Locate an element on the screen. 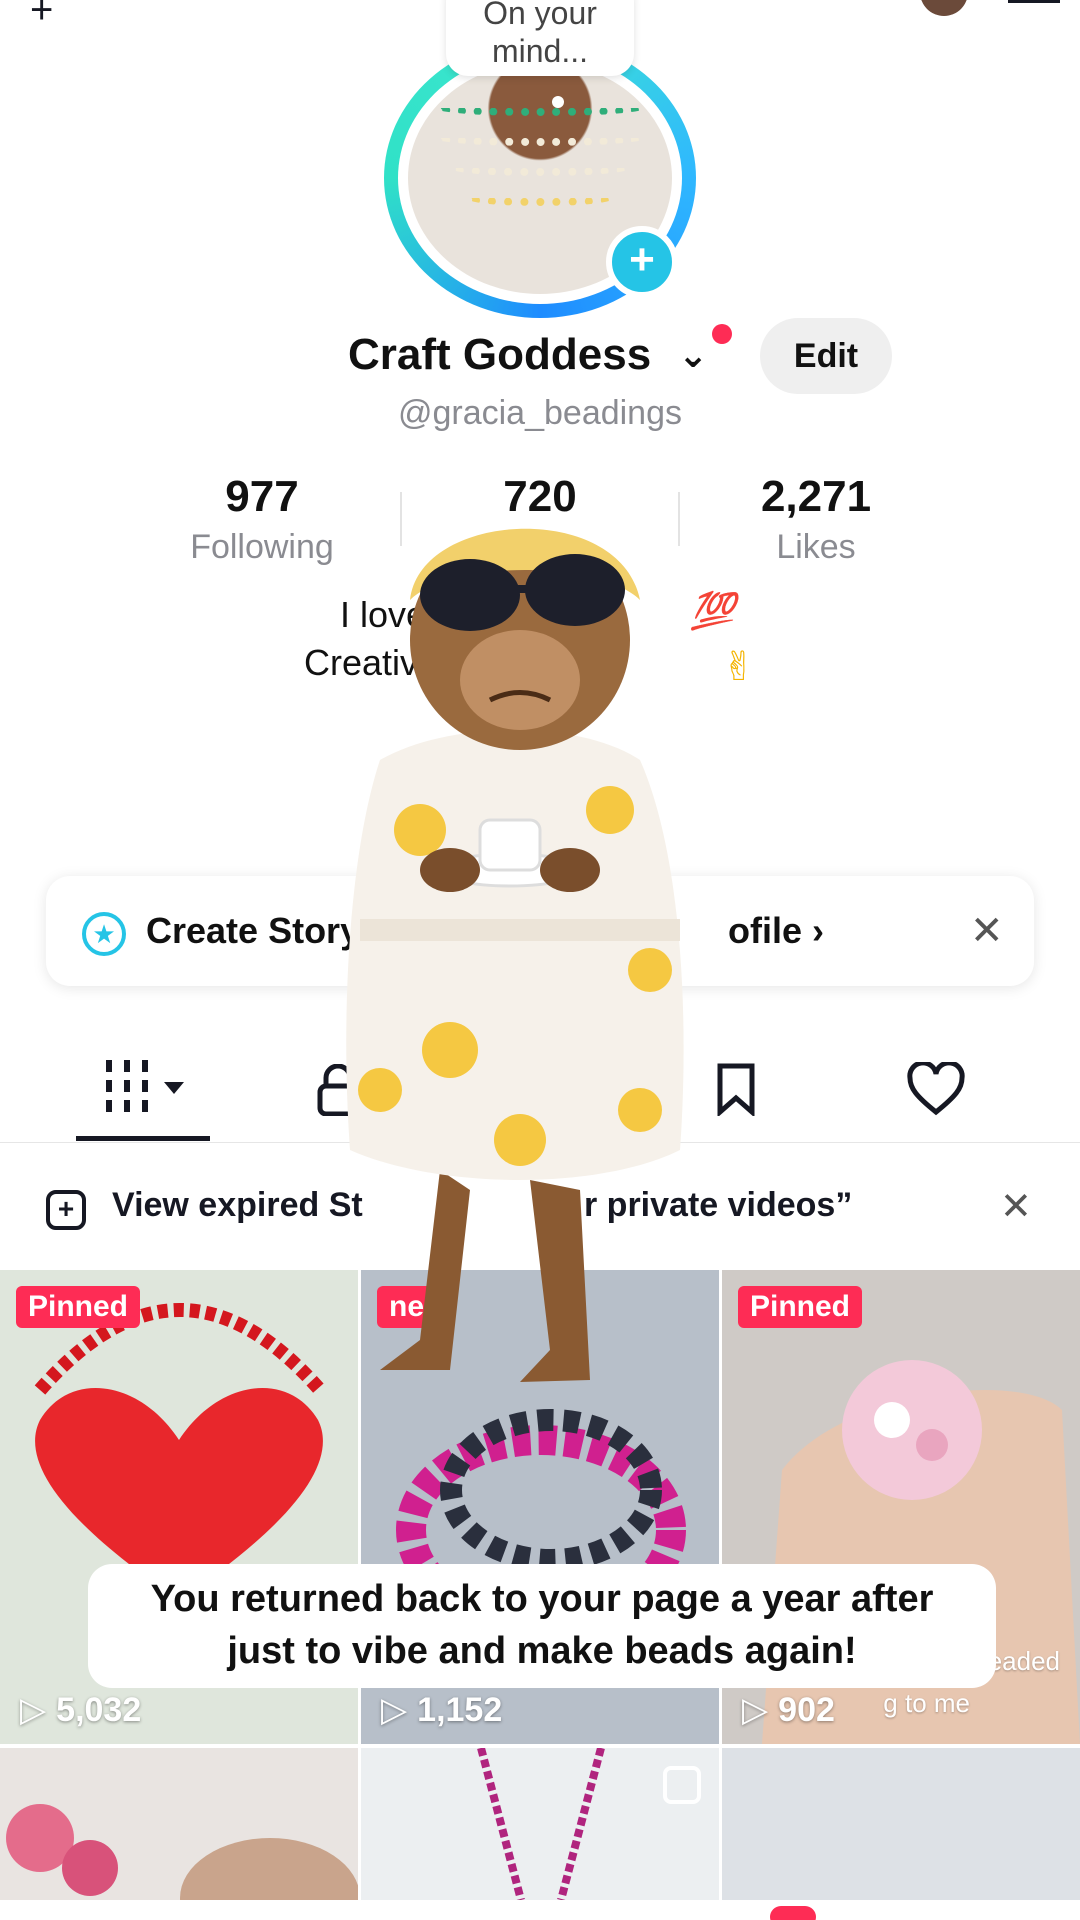  edit-profile-button: Edit is located at coordinates (826, 356).